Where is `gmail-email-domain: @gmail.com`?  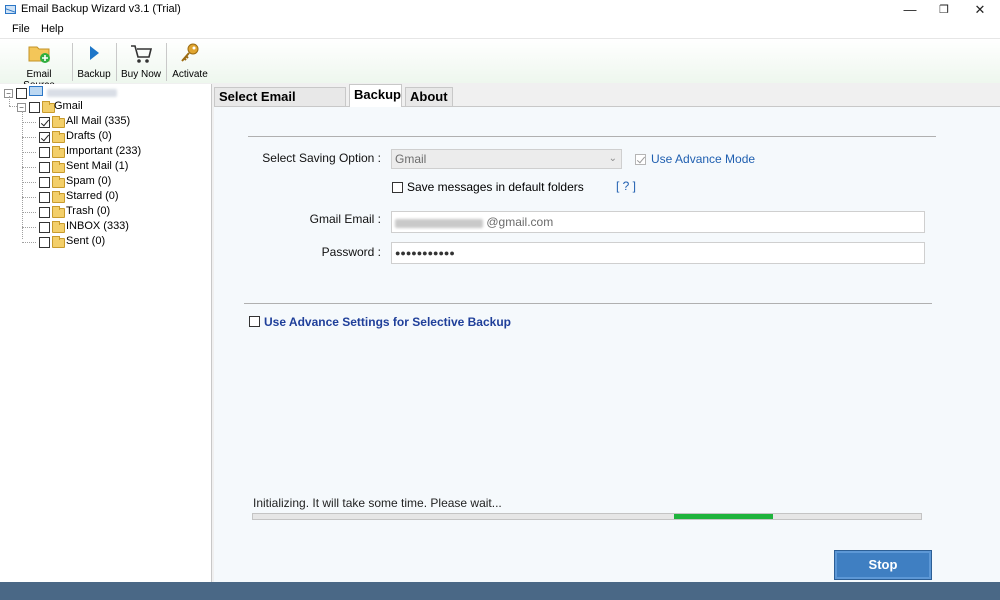
gmail-email-domain: @gmail.com is located at coordinates (520, 222).